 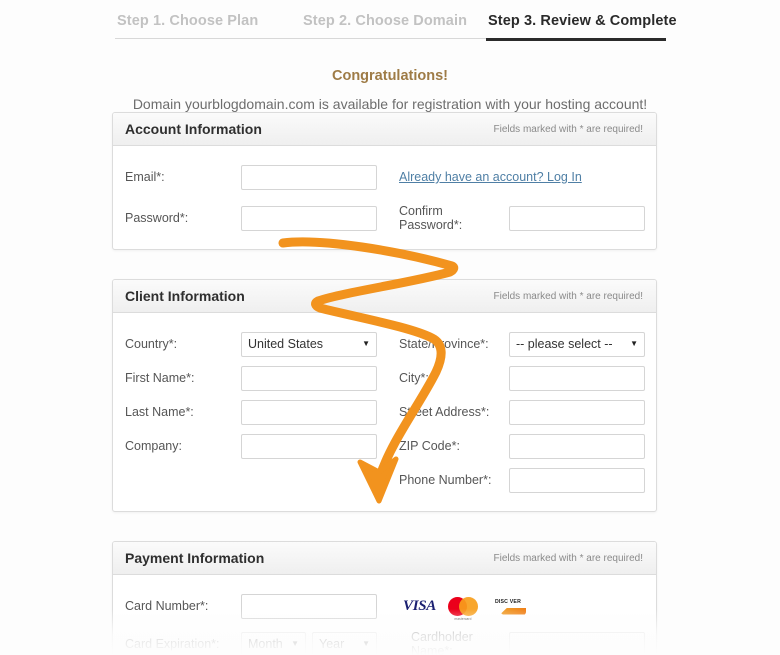 I want to click on confirm-password-field-cell, so click(x=579, y=218).